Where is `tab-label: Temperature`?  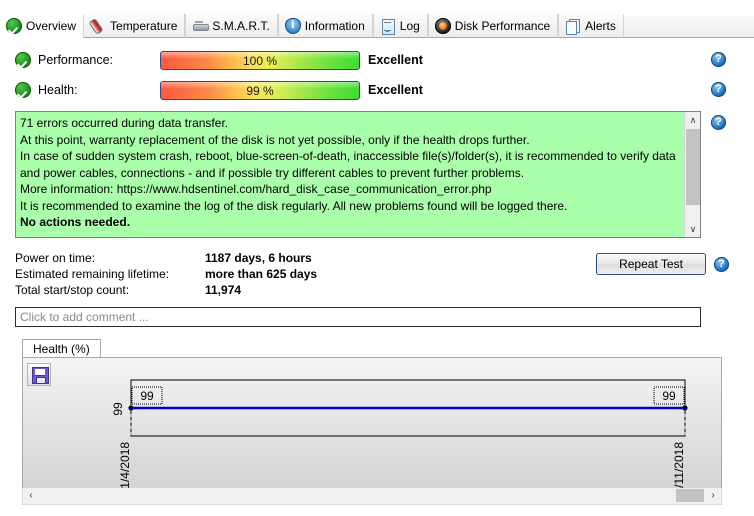
tab-label: Temperature is located at coordinates (144, 25).